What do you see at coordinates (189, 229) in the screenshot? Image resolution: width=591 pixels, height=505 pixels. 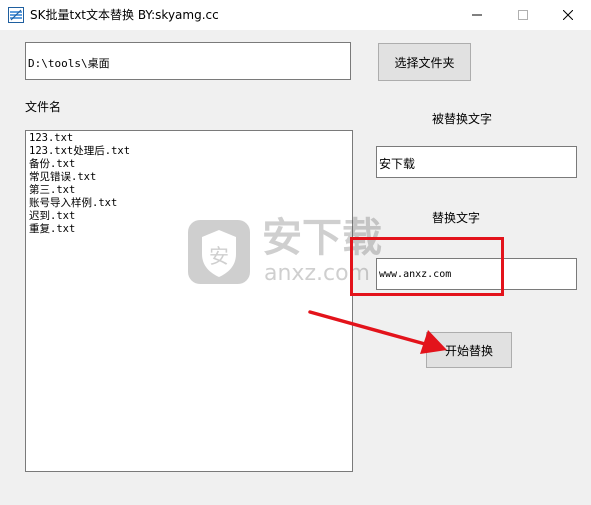 I see `file-list-item: 重复.txt` at bounding box center [189, 229].